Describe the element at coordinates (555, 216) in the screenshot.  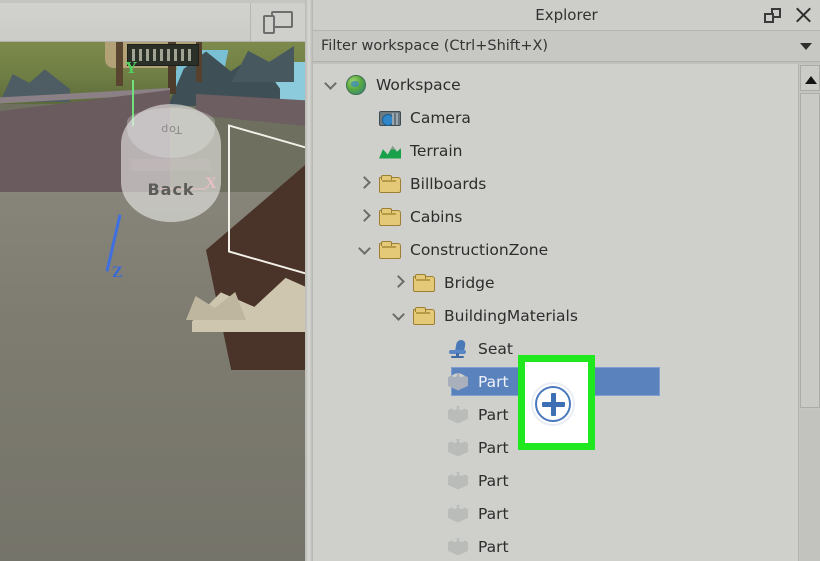
I see `tree-row: Cabins` at that location.